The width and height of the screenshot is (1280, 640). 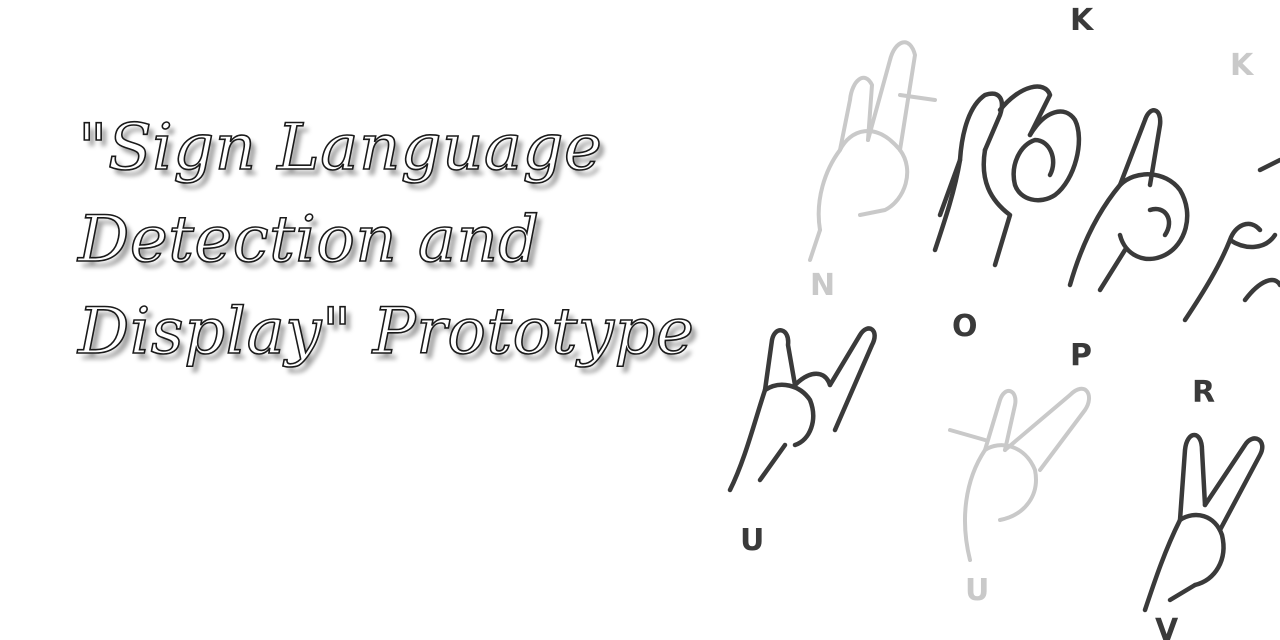 I want to click on letter-u-faint-label: U, so click(x=977, y=590).